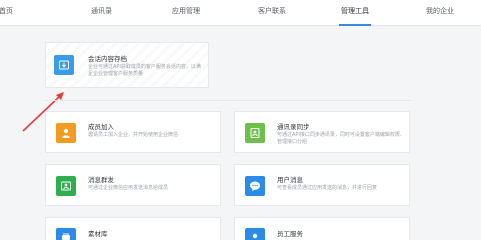 Image resolution: width=481 pixels, height=240 pixels. What do you see at coordinates (98, 234) in the screenshot?
I see `card-title: 素材库` at bounding box center [98, 234].